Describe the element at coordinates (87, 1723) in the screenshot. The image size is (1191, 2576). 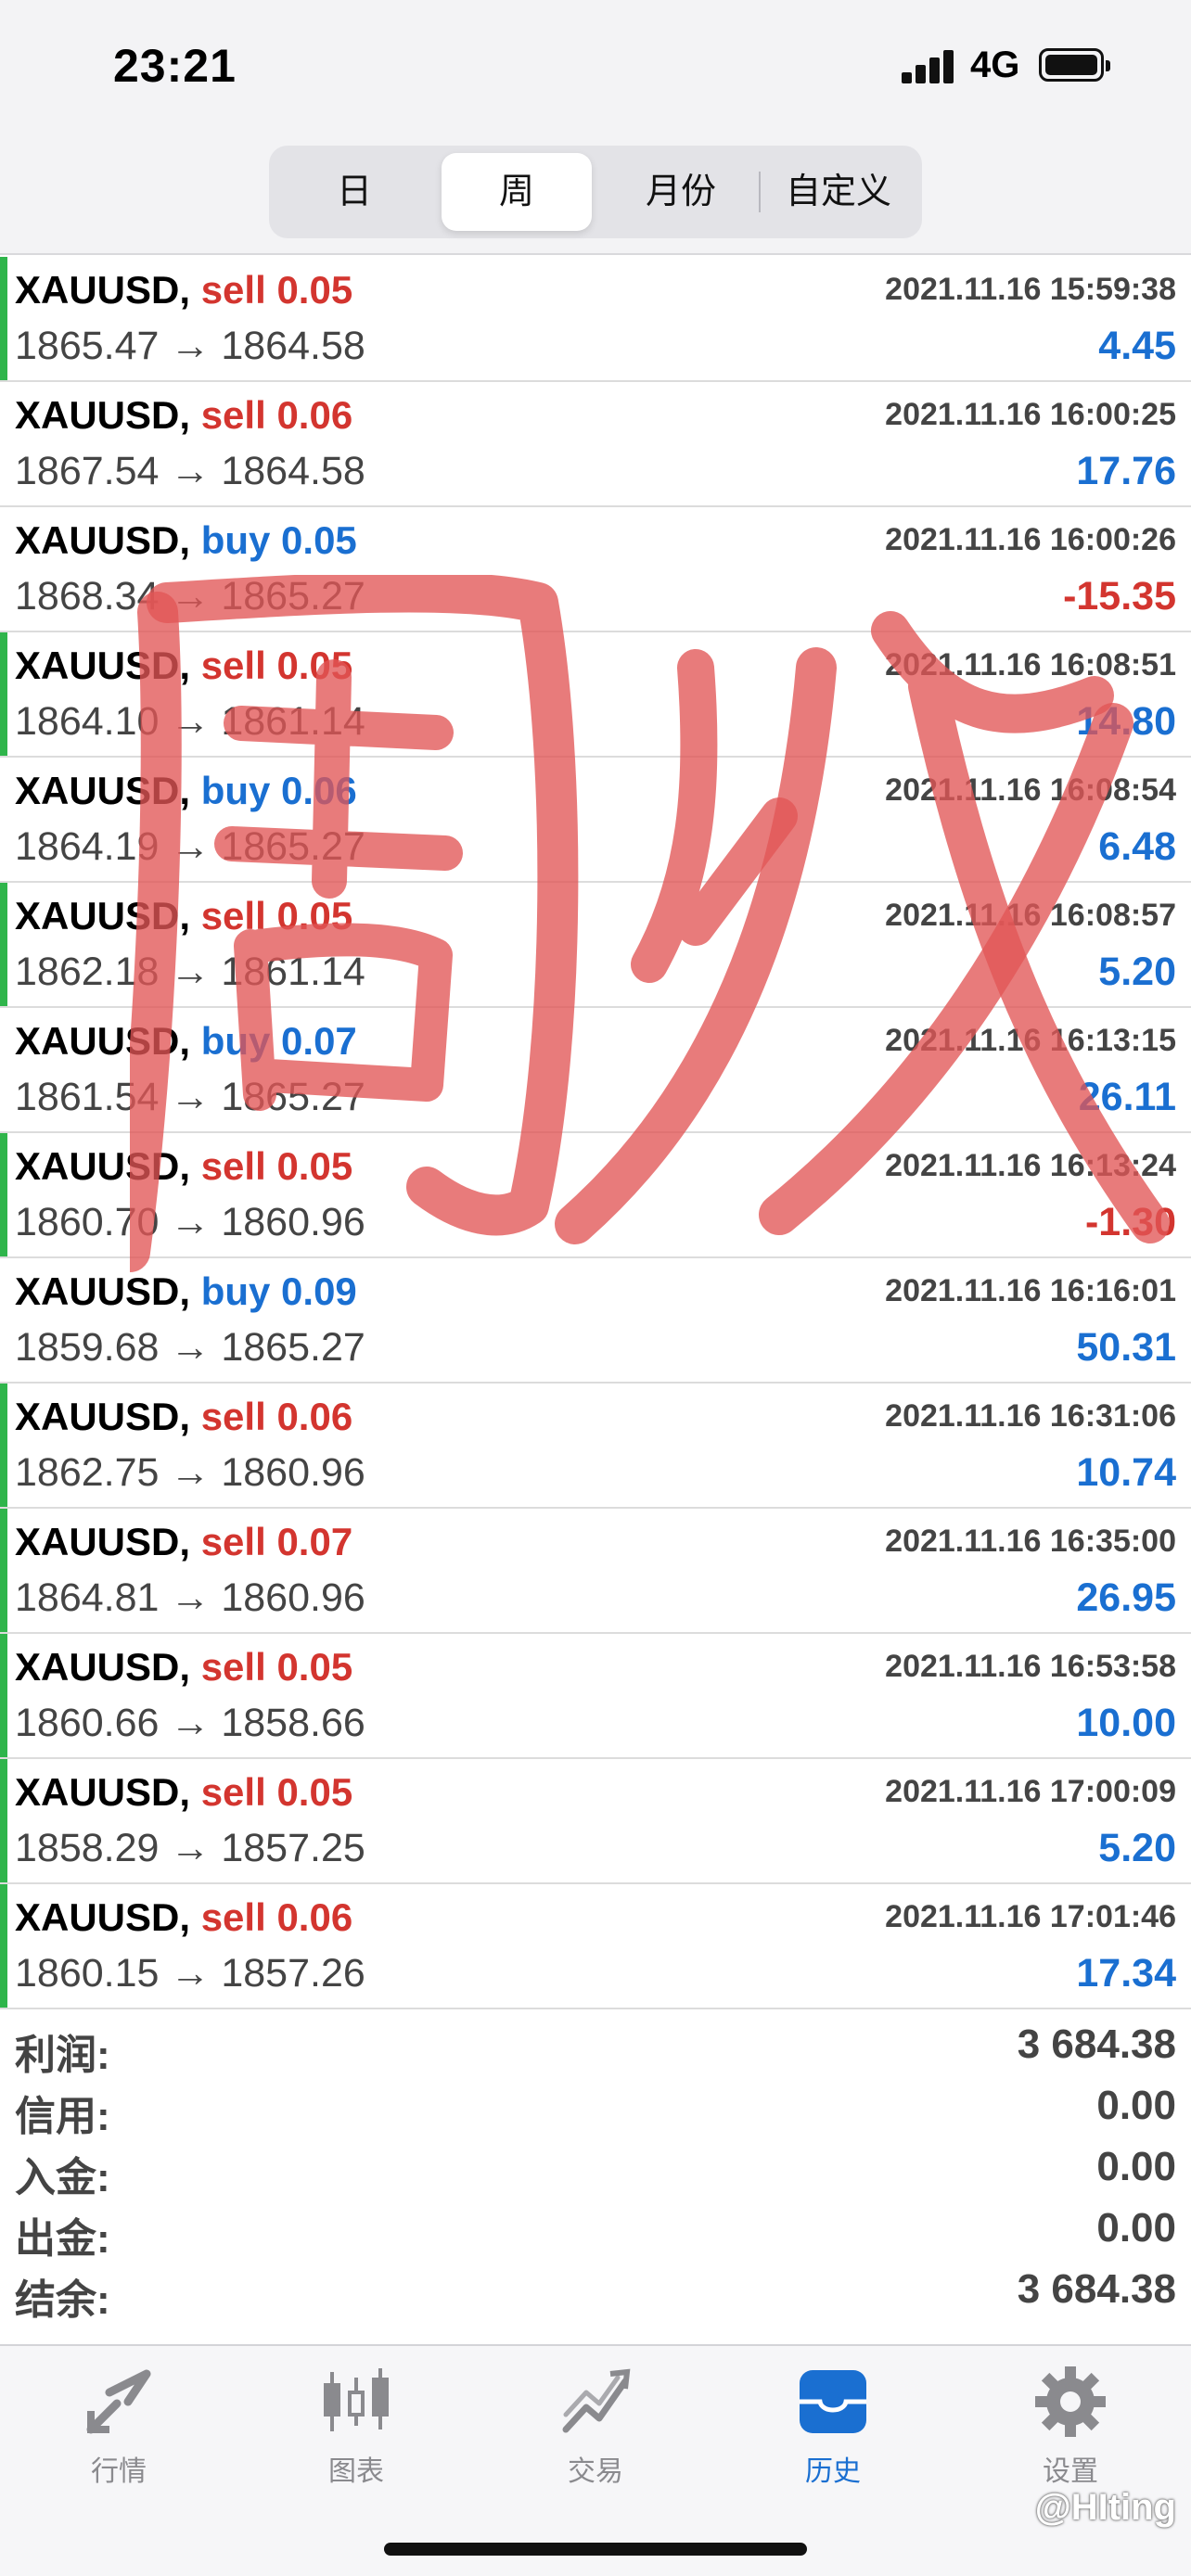
I see `open-price: 1860.66` at that location.